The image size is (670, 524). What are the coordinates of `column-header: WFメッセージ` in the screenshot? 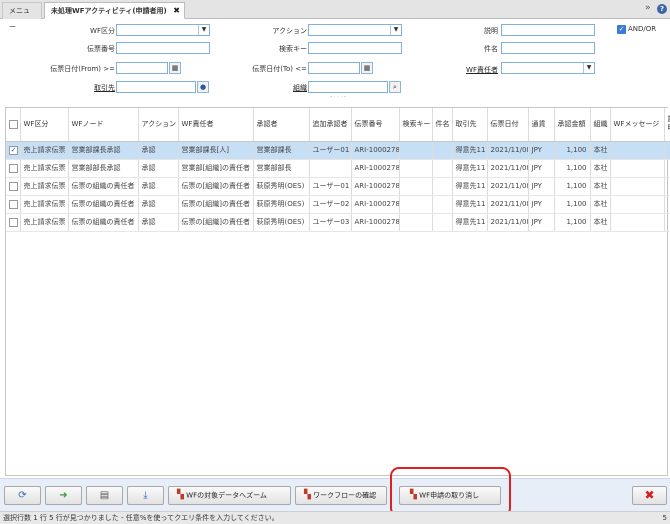 It's located at (637, 125).